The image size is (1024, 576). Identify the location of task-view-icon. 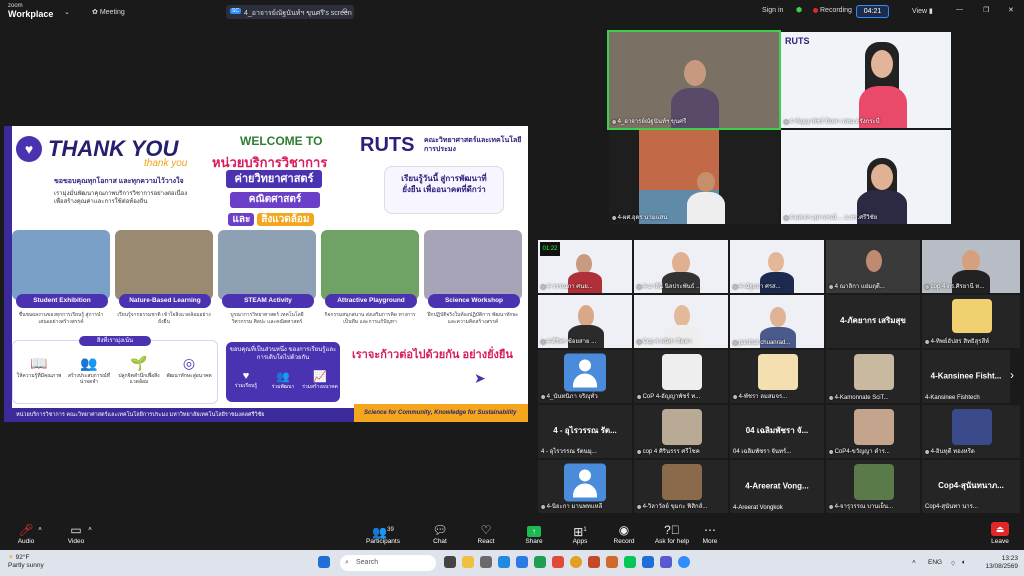
(450, 562).